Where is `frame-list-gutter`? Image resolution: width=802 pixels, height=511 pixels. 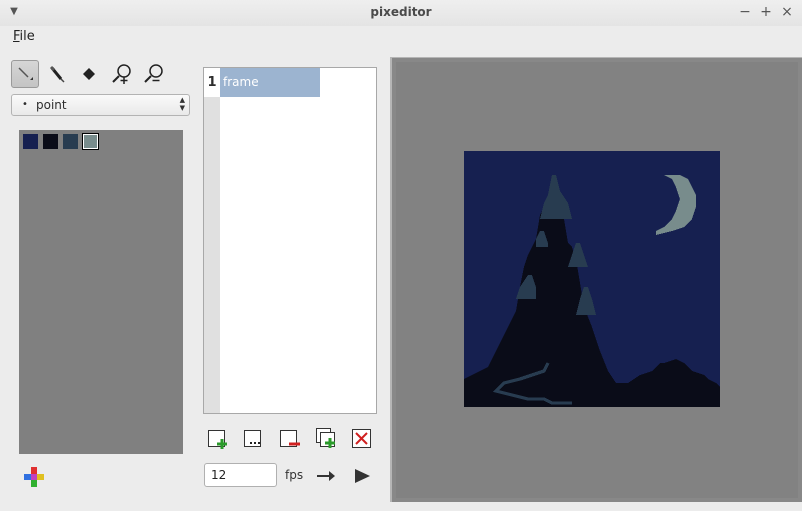 frame-list-gutter is located at coordinates (212, 240).